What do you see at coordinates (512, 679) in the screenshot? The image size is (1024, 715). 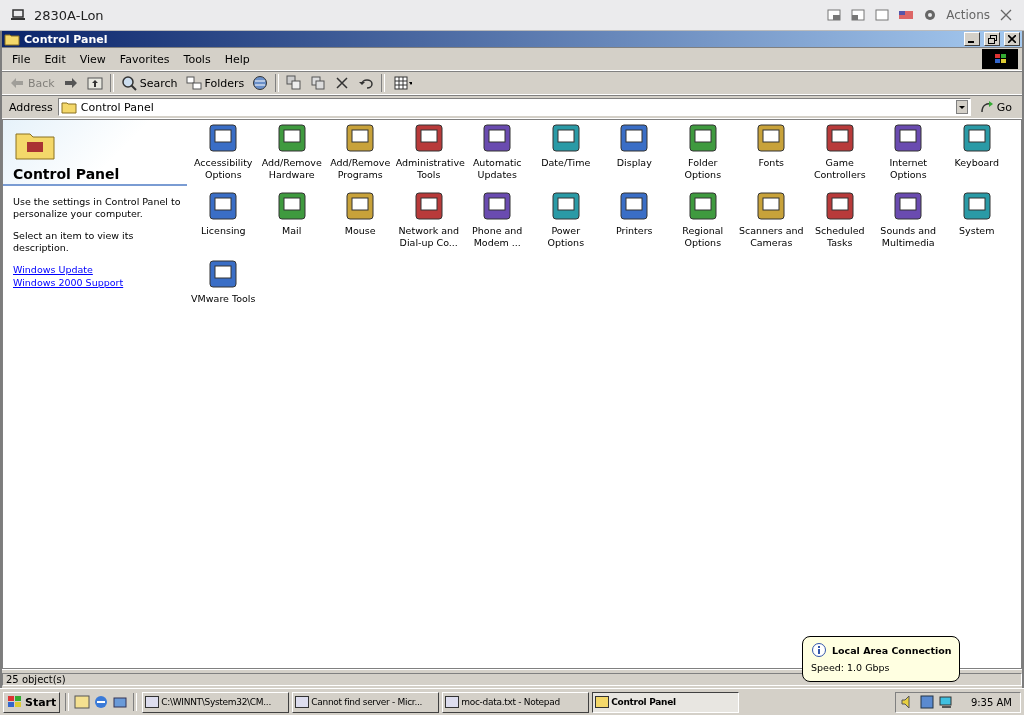 I see `status-text: 25 object(s)` at bounding box center [512, 679].